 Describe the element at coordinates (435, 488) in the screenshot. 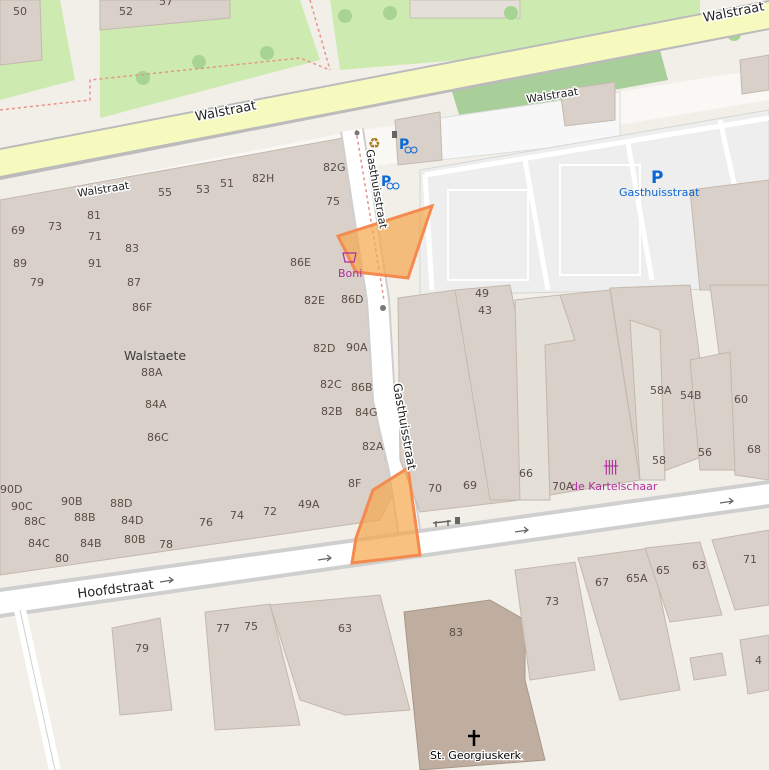

I see `house-number: 70` at that location.